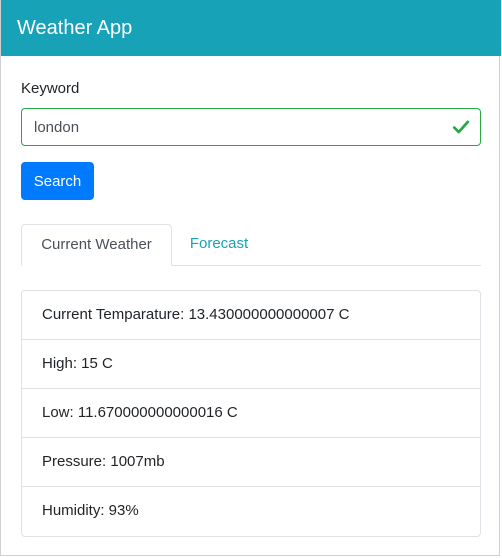 This screenshot has width=502, height=558. What do you see at coordinates (90, 510) in the screenshot?
I see `humidity-item: Humidity: 93%` at bounding box center [90, 510].